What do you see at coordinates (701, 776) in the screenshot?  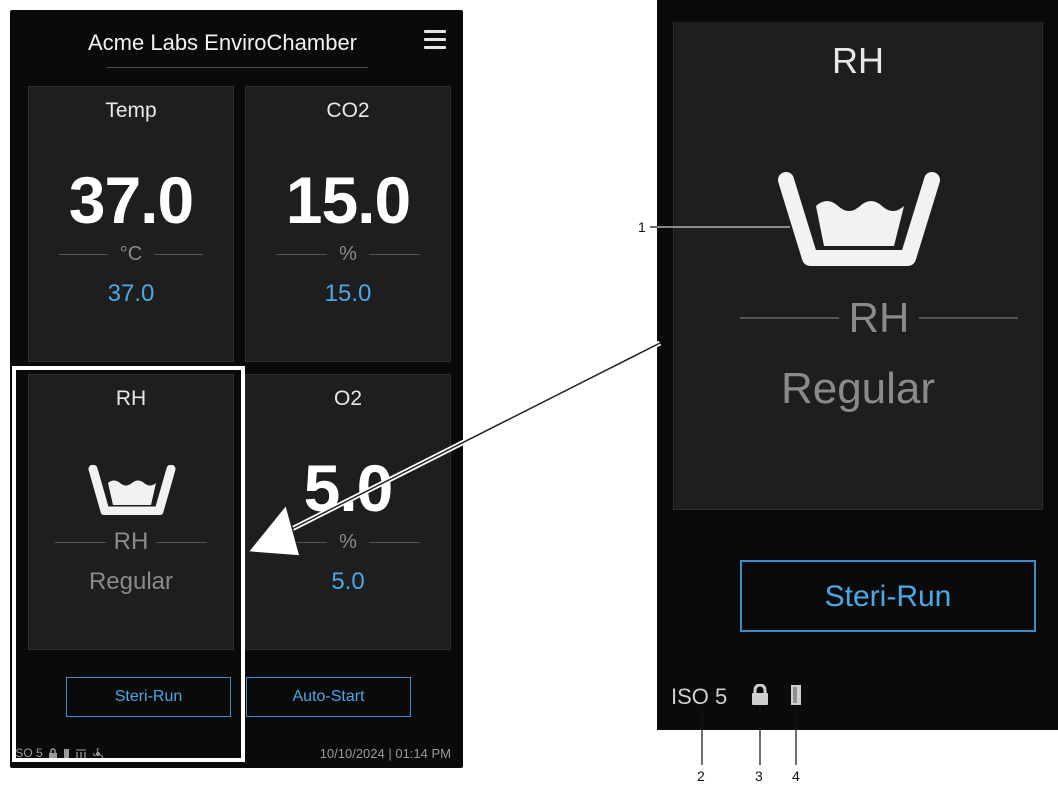 I see `callout-2: 2` at bounding box center [701, 776].